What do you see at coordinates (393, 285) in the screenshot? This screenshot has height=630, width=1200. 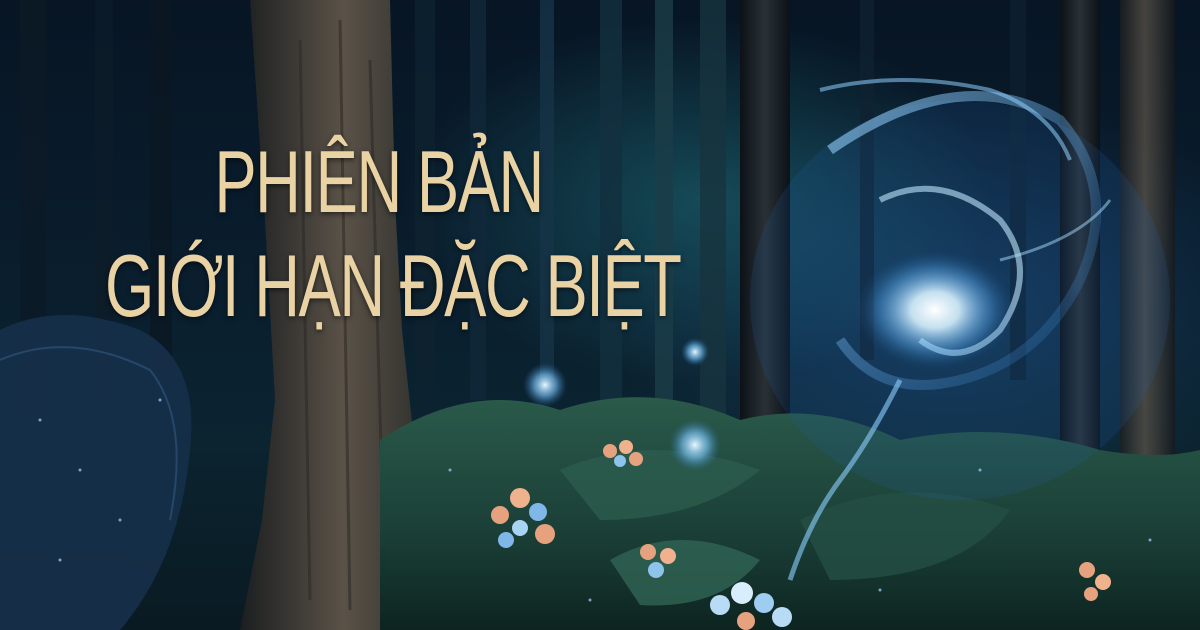 I see `headline-line-2: GIỚI HẠN ĐẶC BIỆT` at bounding box center [393, 285].